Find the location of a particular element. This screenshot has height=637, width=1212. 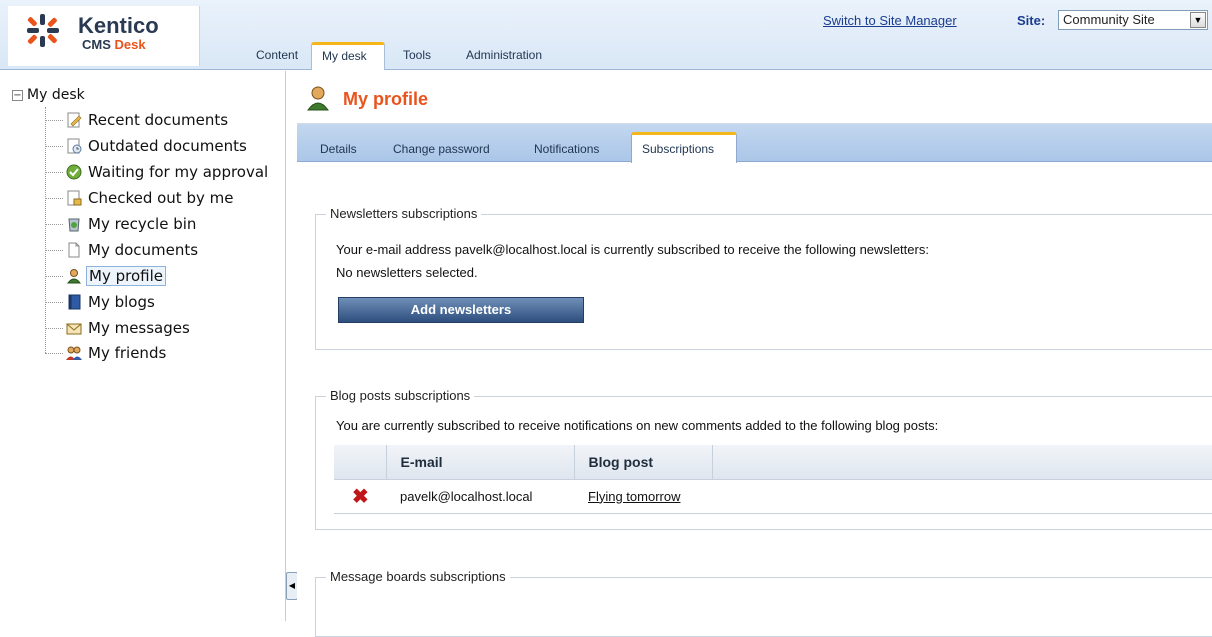

approval-icon is located at coordinates (74, 172).